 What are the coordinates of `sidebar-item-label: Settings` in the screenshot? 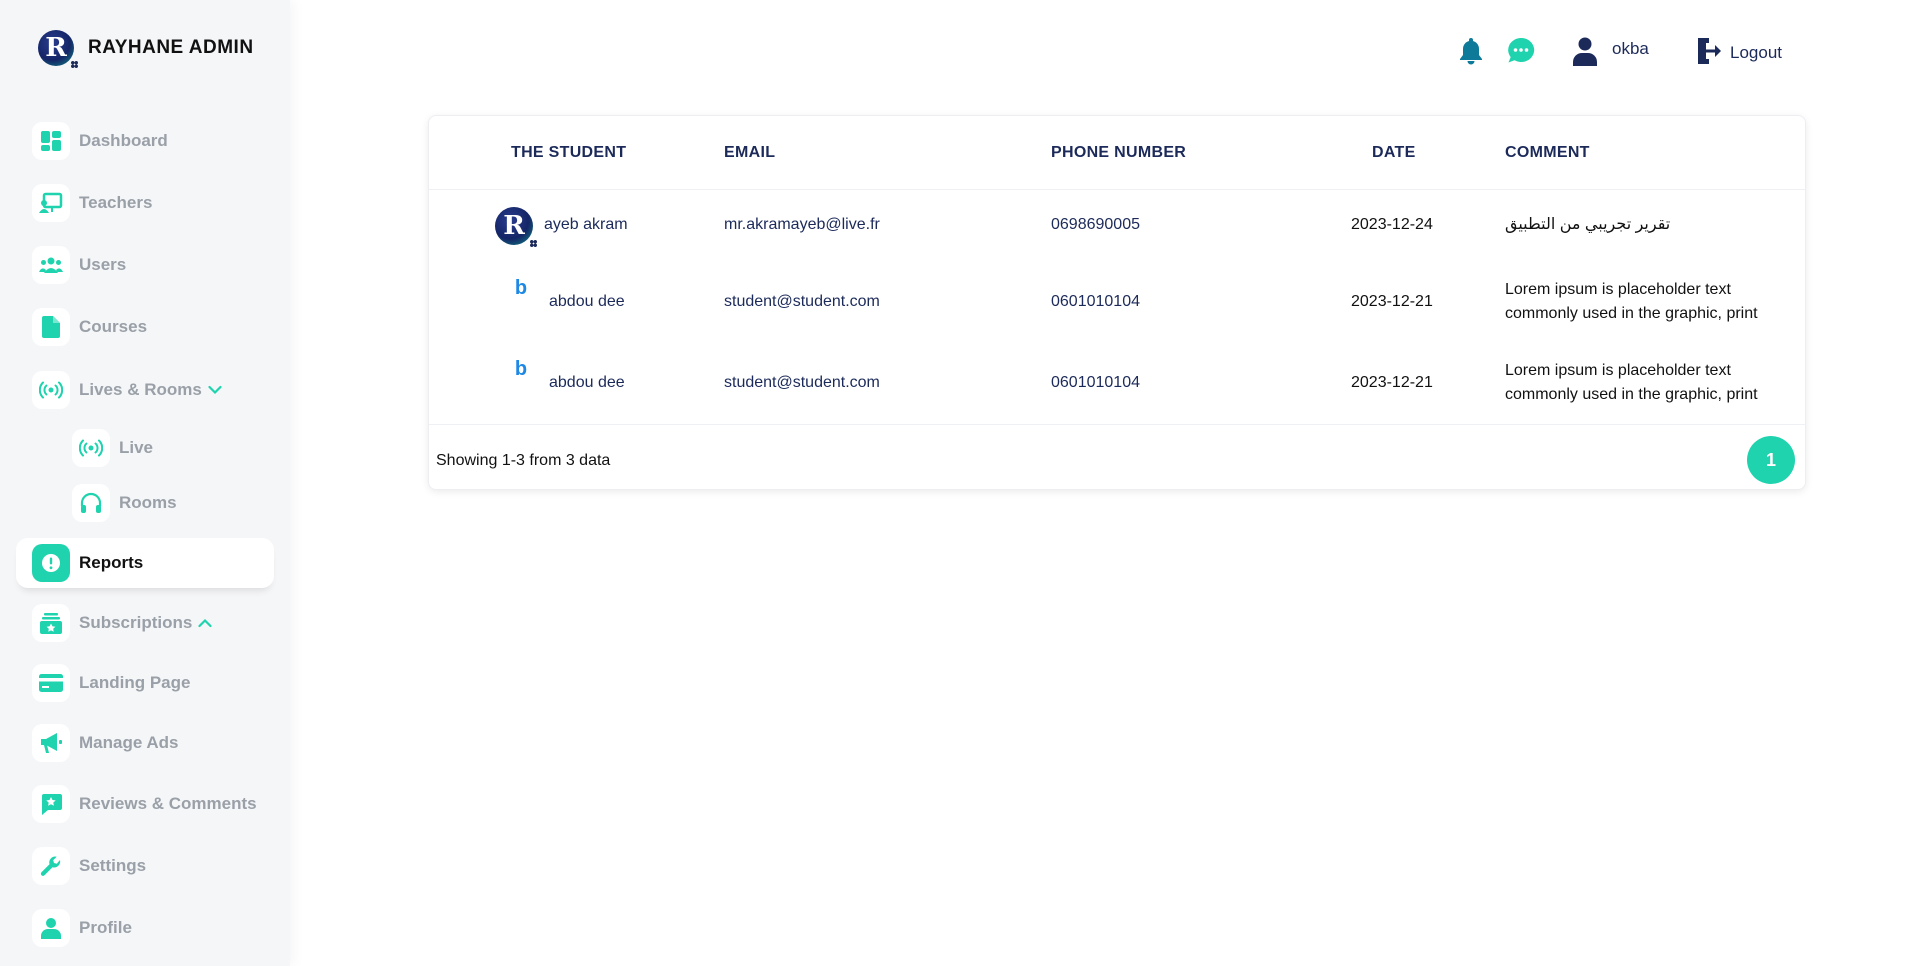 It's located at (113, 865).